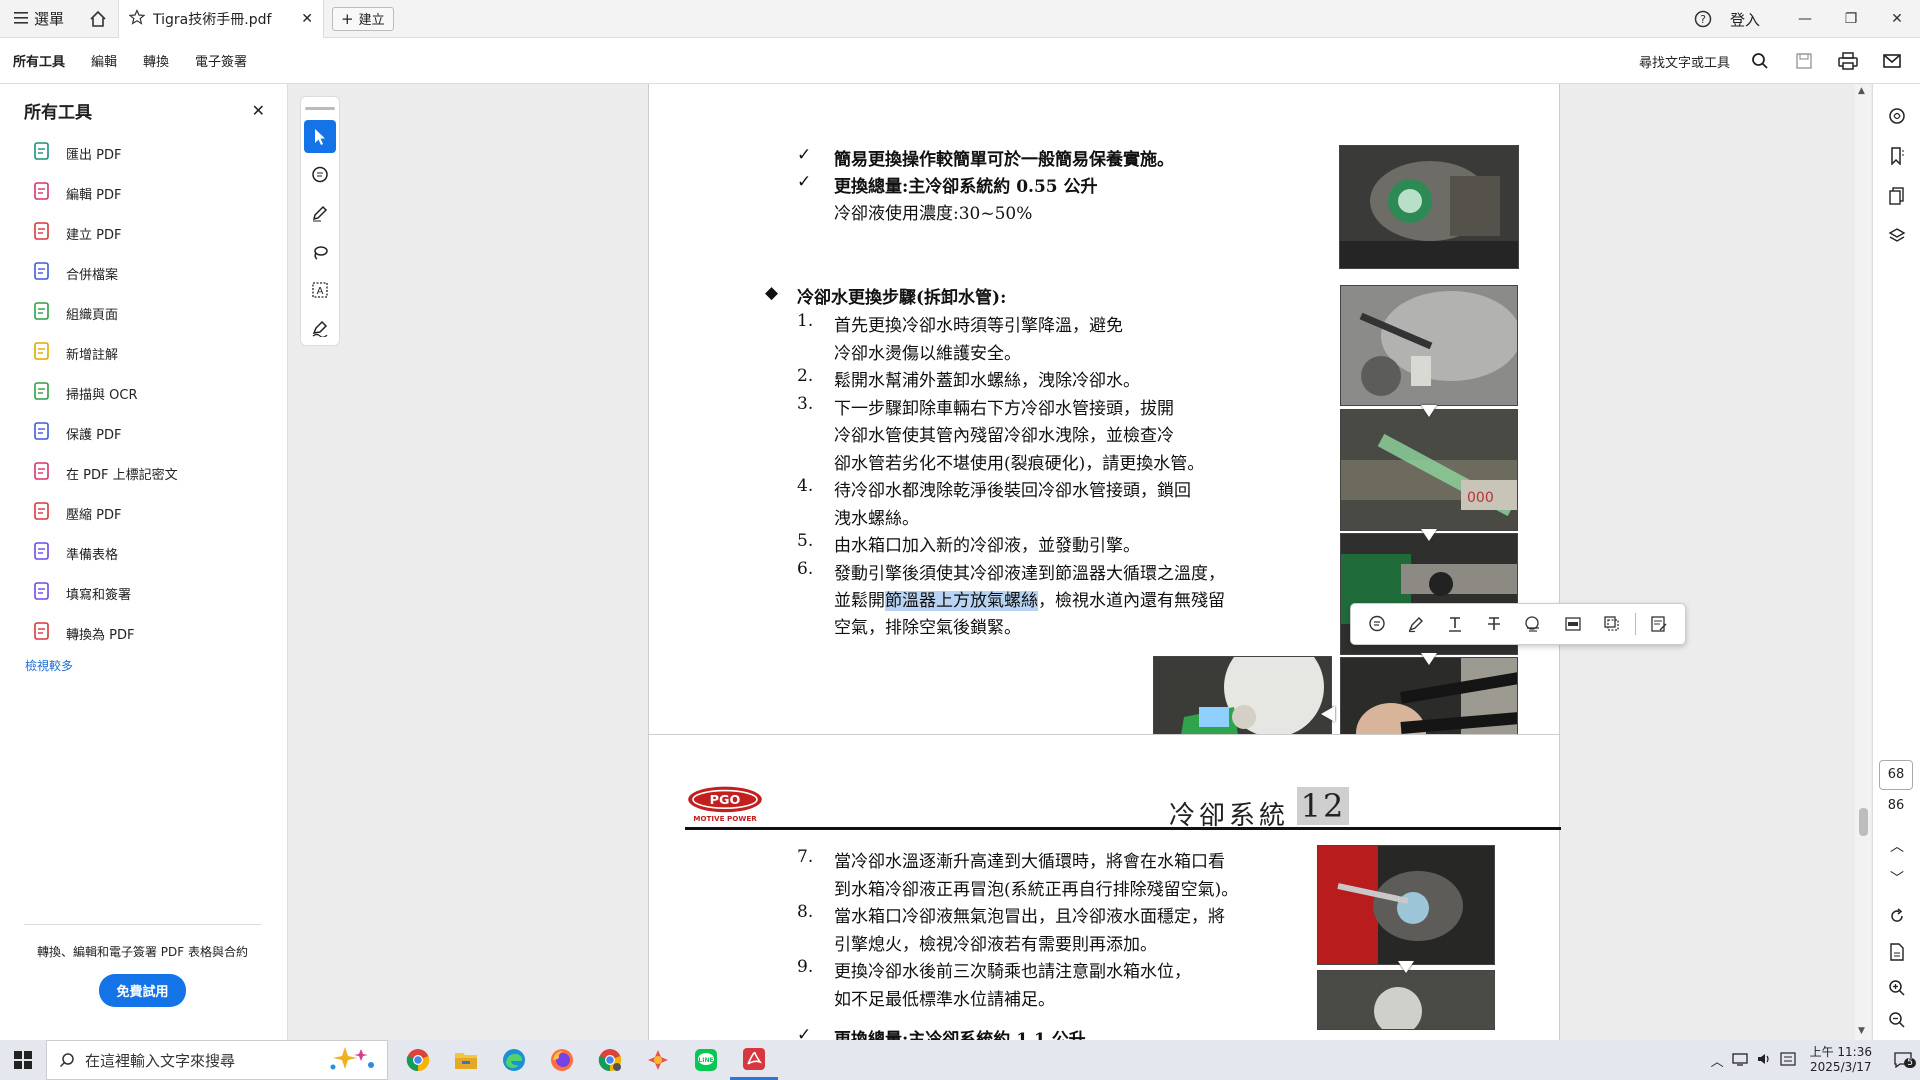 This screenshot has width=1920, height=1080. What do you see at coordinates (143, 513) in the screenshot?
I see `tool-item: 壓縮 PDF` at bounding box center [143, 513].